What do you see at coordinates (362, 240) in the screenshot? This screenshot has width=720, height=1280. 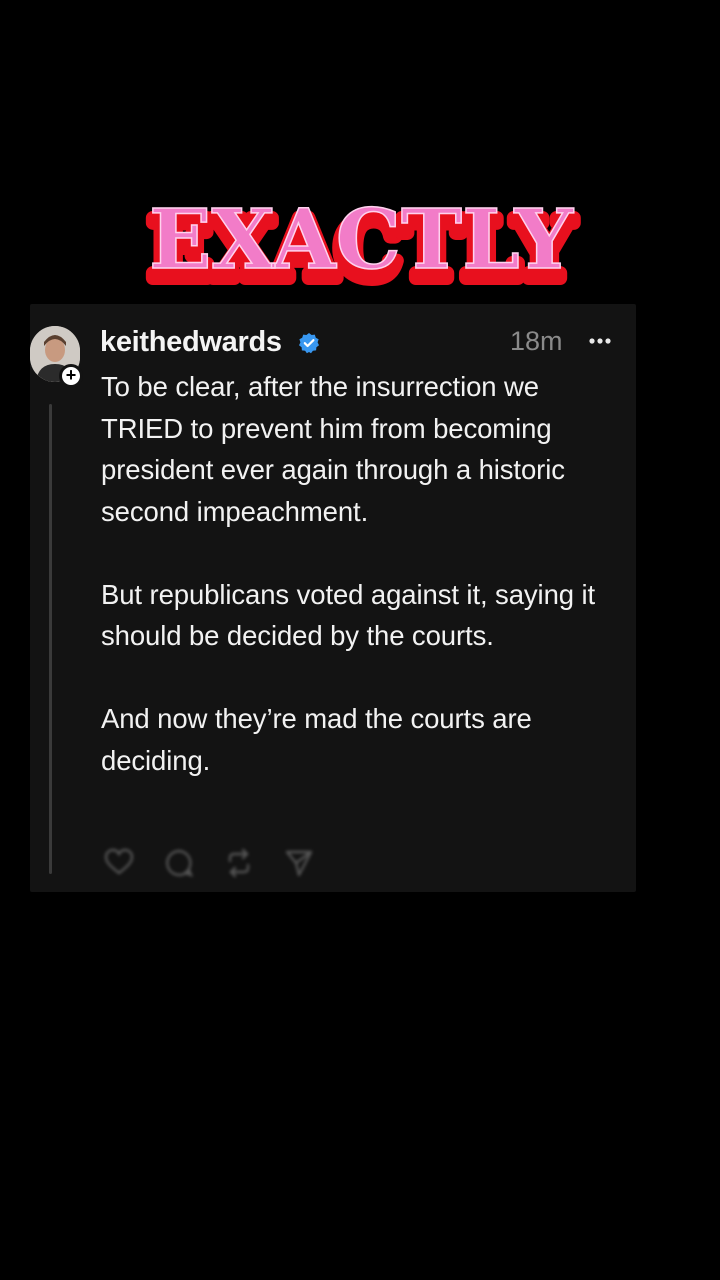 I see `sticker-text: EXACTLY` at bounding box center [362, 240].